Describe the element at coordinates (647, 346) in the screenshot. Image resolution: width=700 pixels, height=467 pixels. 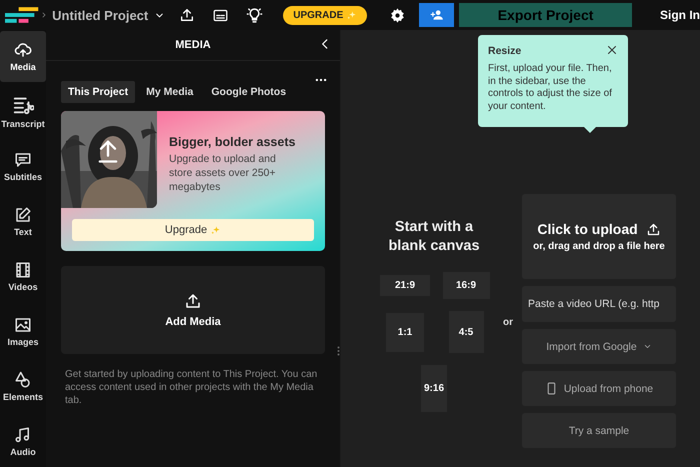
I see `caret-icon` at that location.